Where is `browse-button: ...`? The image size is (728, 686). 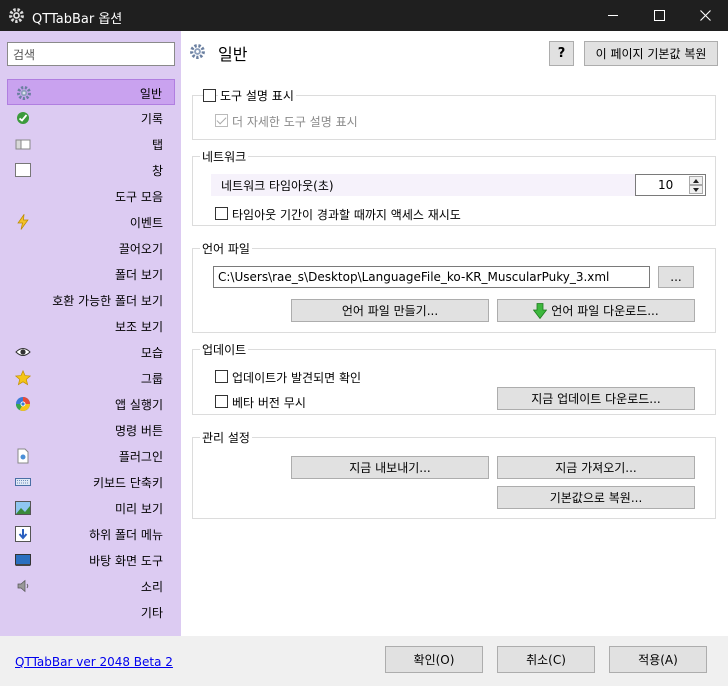 browse-button: ... is located at coordinates (676, 277).